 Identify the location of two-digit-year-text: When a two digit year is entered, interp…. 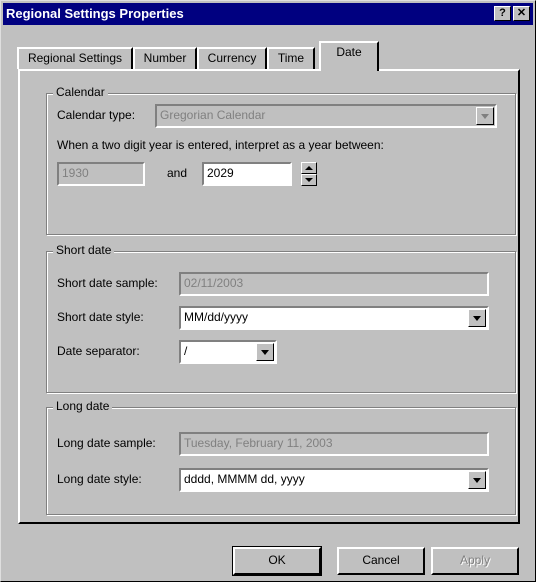
(220, 145).